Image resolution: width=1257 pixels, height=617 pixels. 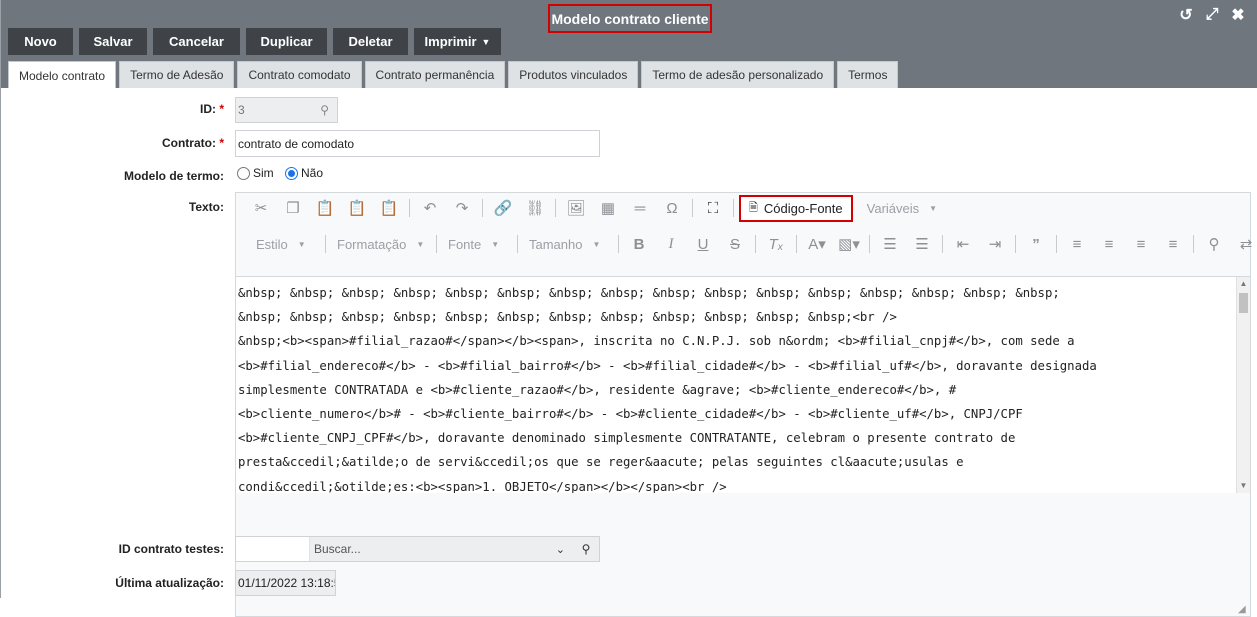 What do you see at coordinates (285, 583) in the screenshot?
I see `ultima-atualizacao-value: 01/11/2022 13:18:5` at bounding box center [285, 583].